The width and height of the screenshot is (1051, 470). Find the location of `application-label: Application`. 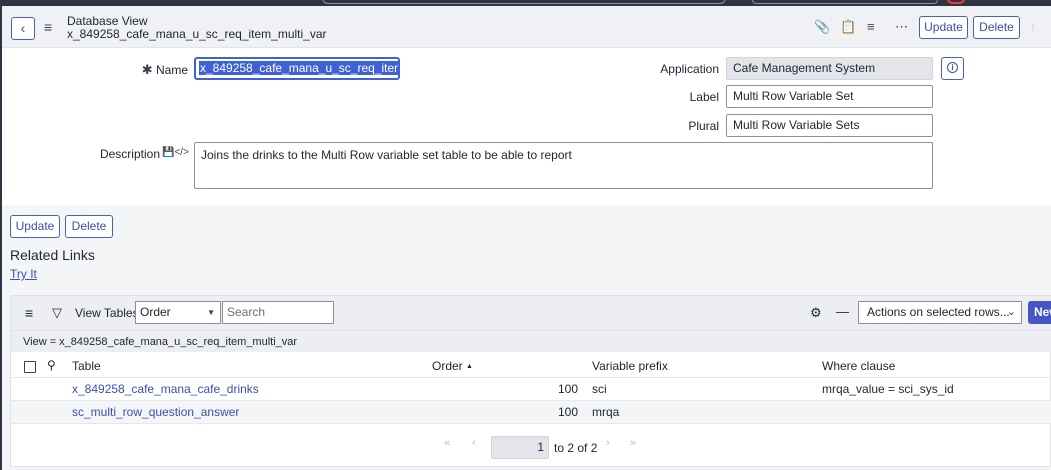

application-label: Application is located at coordinates (689, 69).